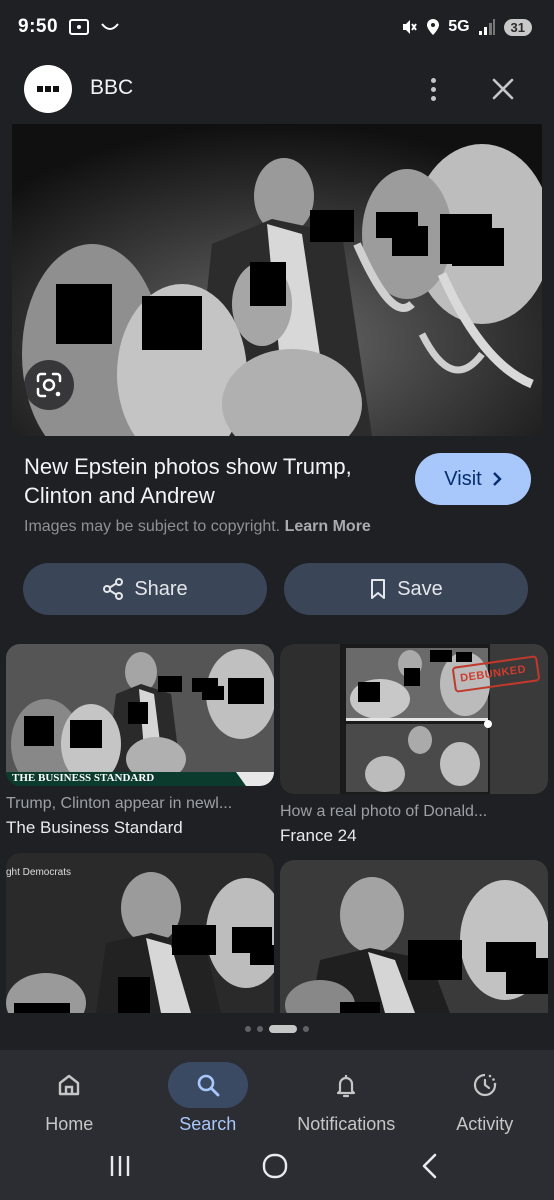 The height and width of the screenshot is (1200, 554). Describe the element at coordinates (430, 1166) in the screenshot. I see `back-icon` at that location.